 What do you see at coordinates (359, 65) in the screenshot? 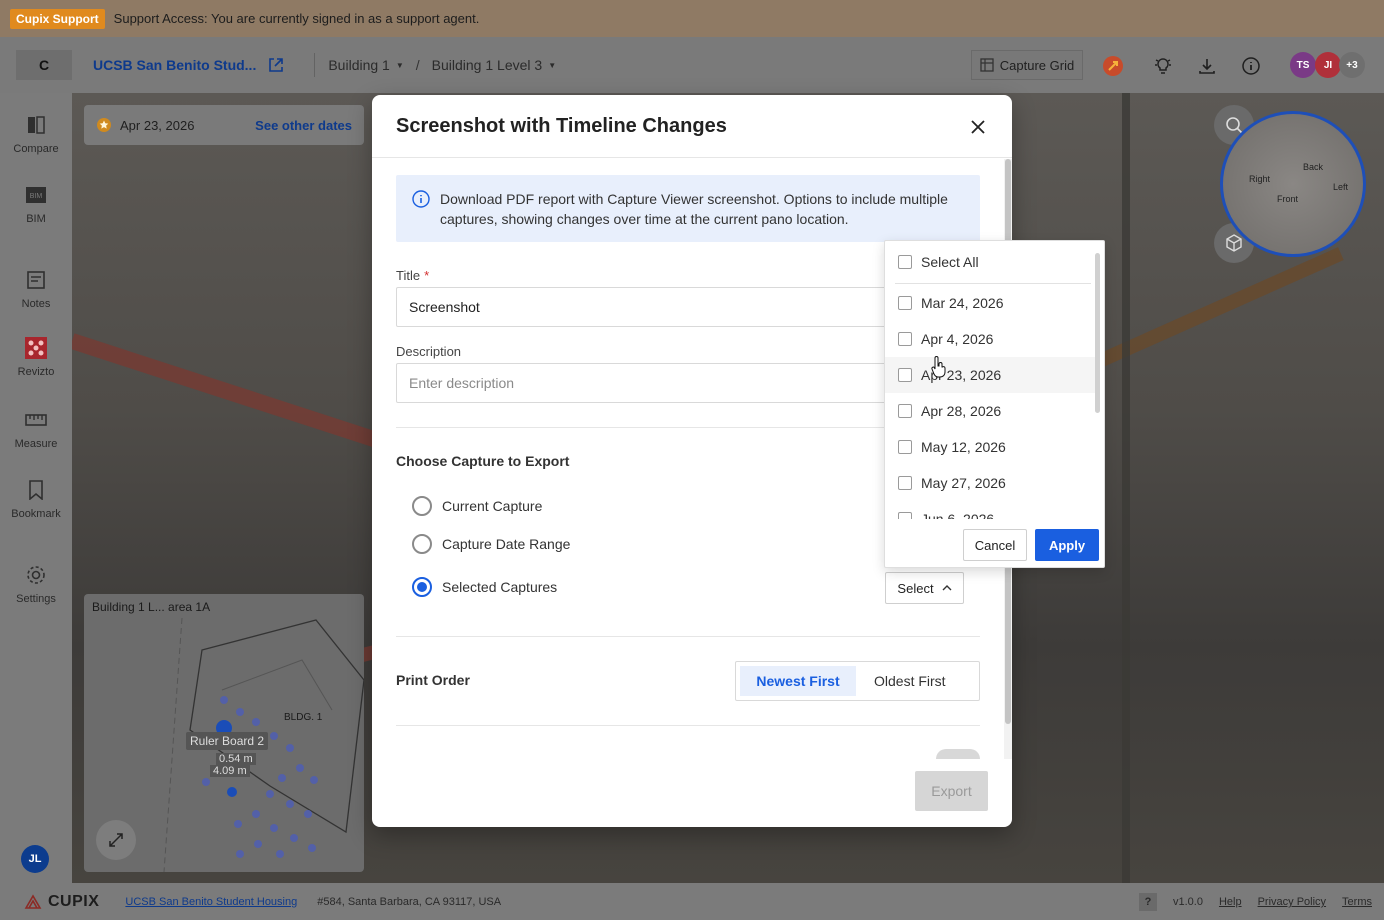
I see `breadcrumb-building-label: Building 1` at bounding box center [359, 65].